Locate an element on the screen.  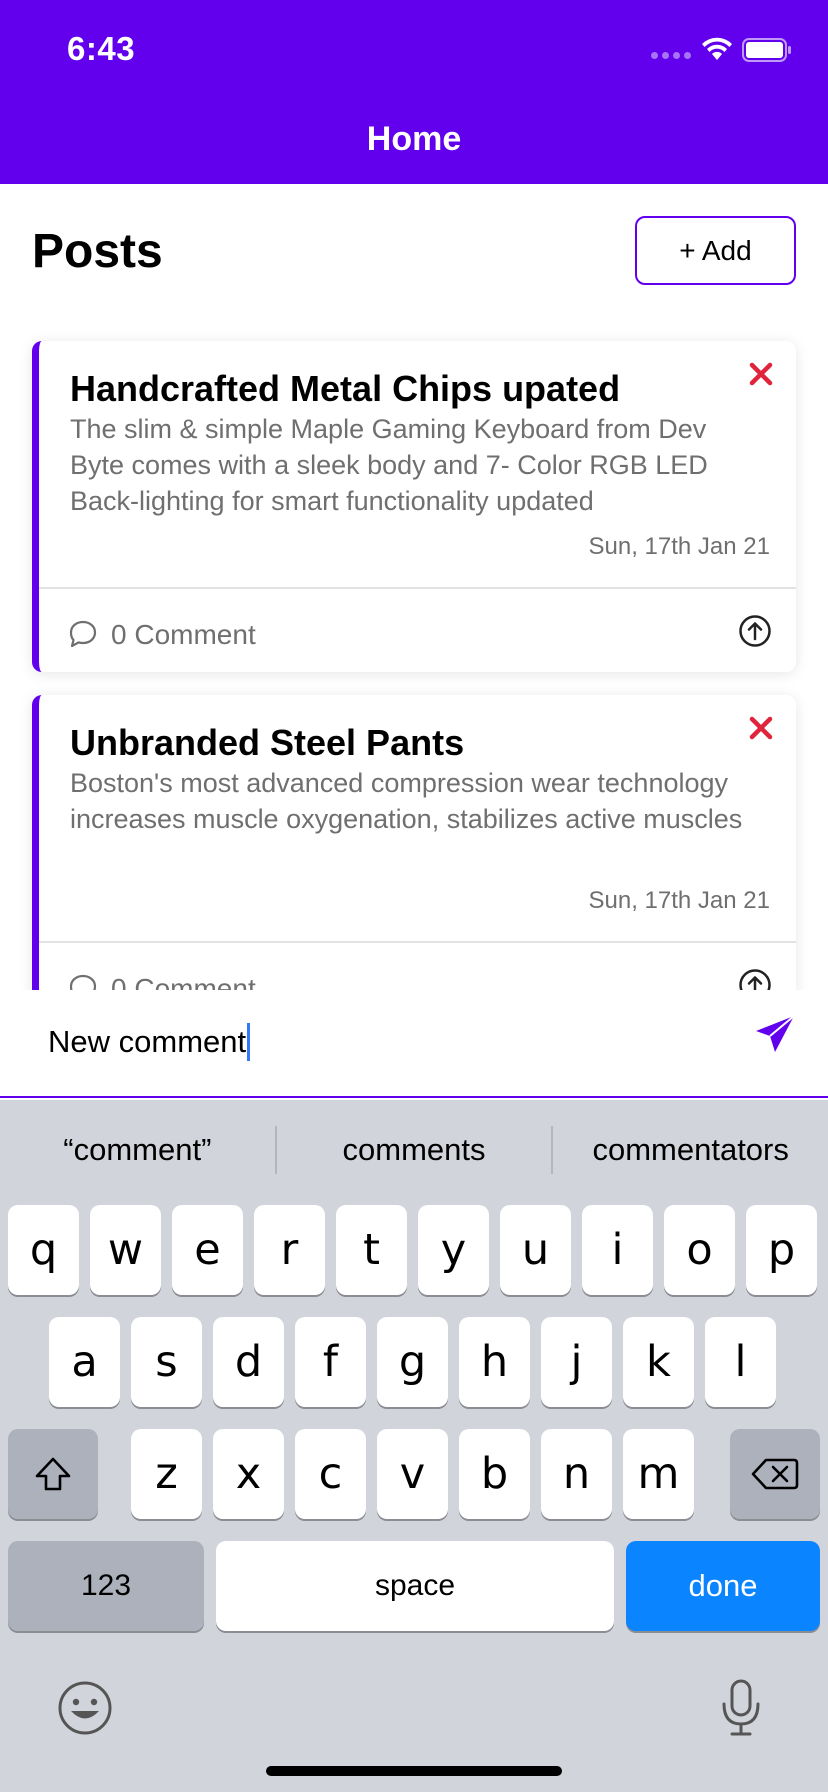
done-key: done is located at coordinates (723, 1586).